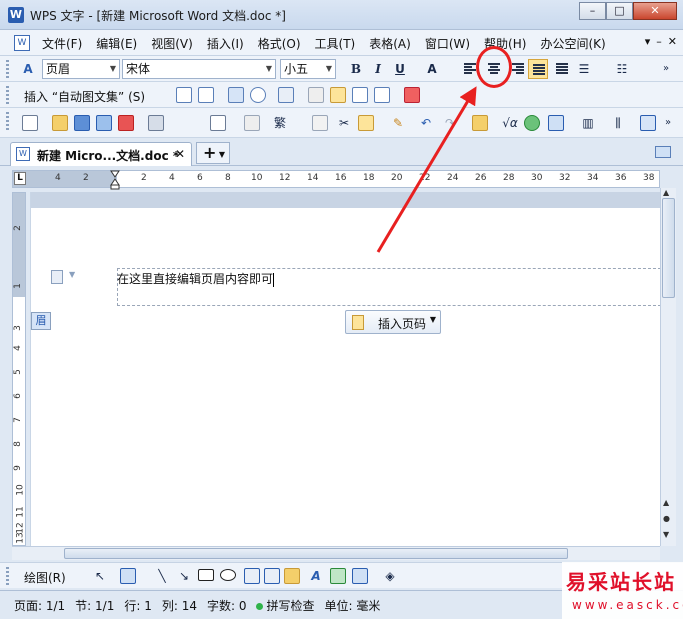 The image size is (683, 619). I want to click on hyperlink-icon, so click(532, 123).